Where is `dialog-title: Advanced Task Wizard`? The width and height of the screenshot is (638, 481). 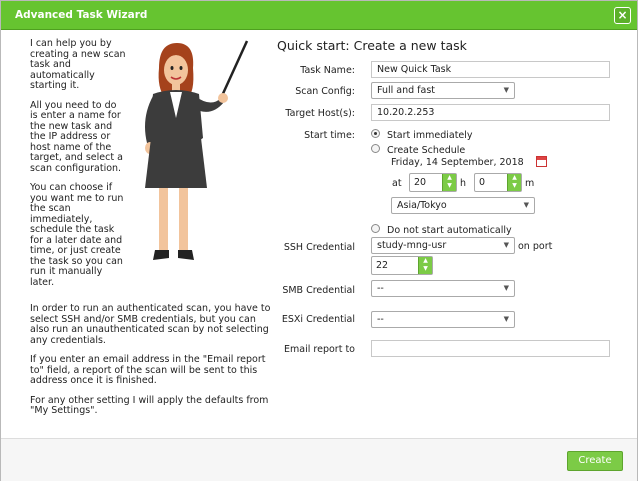
dialog-title: Advanced Task Wizard is located at coordinates (81, 15).